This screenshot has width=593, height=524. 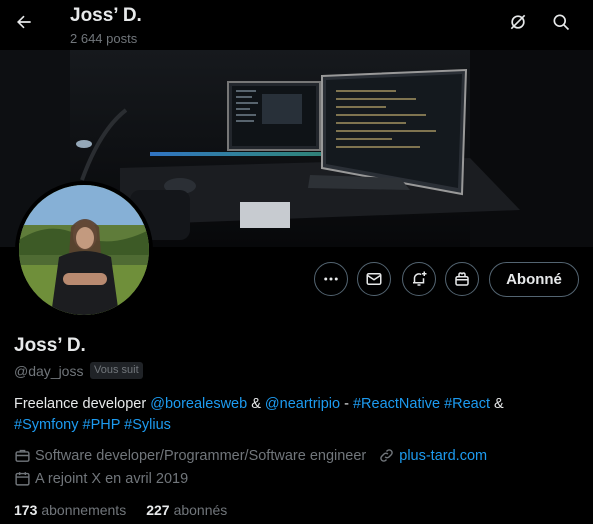 What do you see at coordinates (296, 25) in the screenshot?
I see `profile-header: Joss’ D. 2 644 posts` at bounding box center [296, 25].